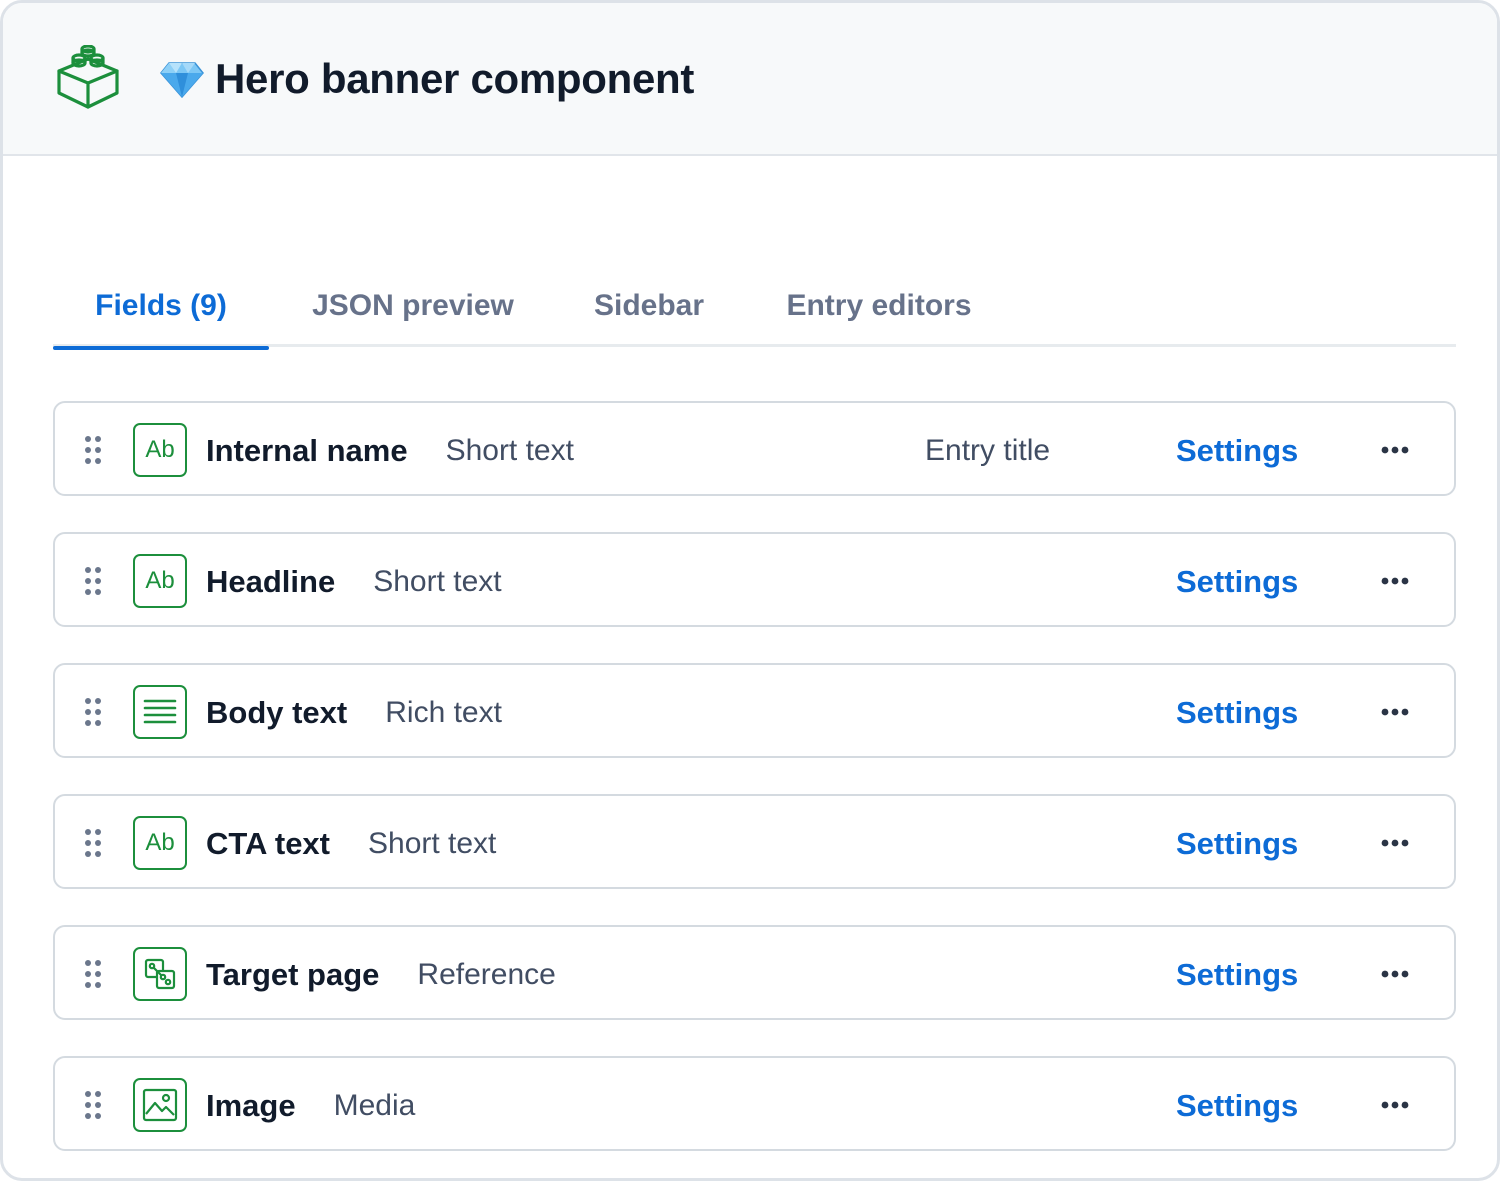 This screenshot has height=1181, width=1500. I want to click on field-name: Body text, so click(277, 712).